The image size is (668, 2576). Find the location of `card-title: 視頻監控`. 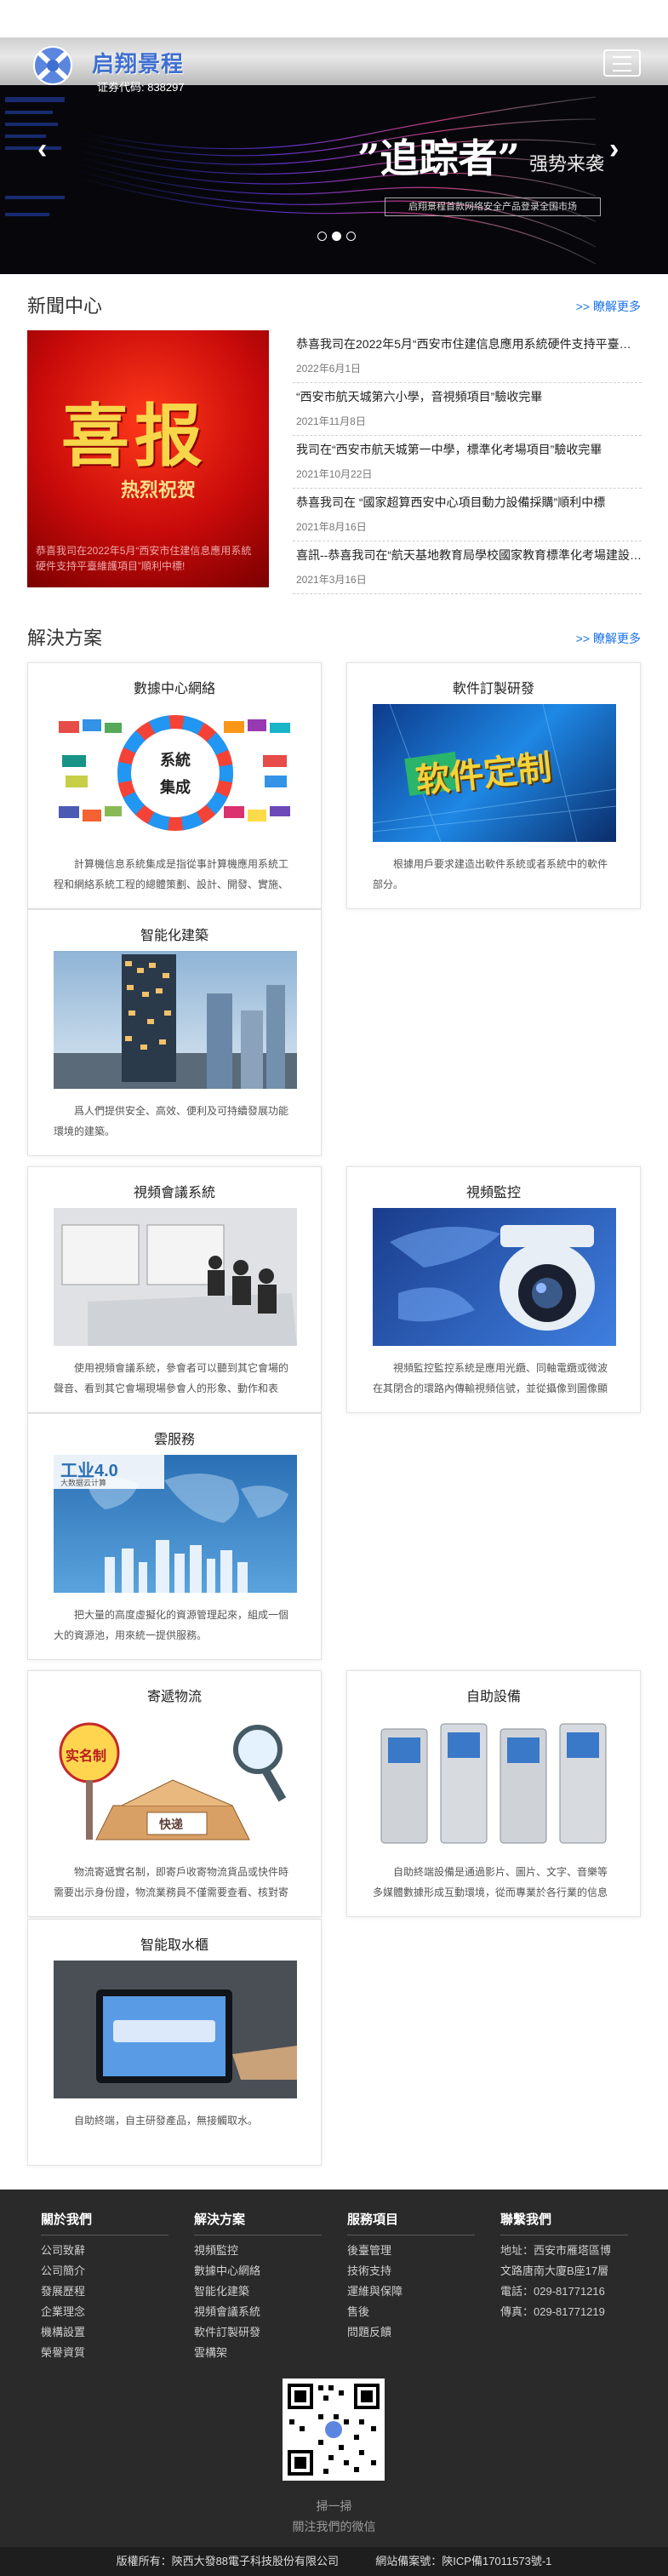

card-title: 視頻監控 is located at coordinates (493, 1193).